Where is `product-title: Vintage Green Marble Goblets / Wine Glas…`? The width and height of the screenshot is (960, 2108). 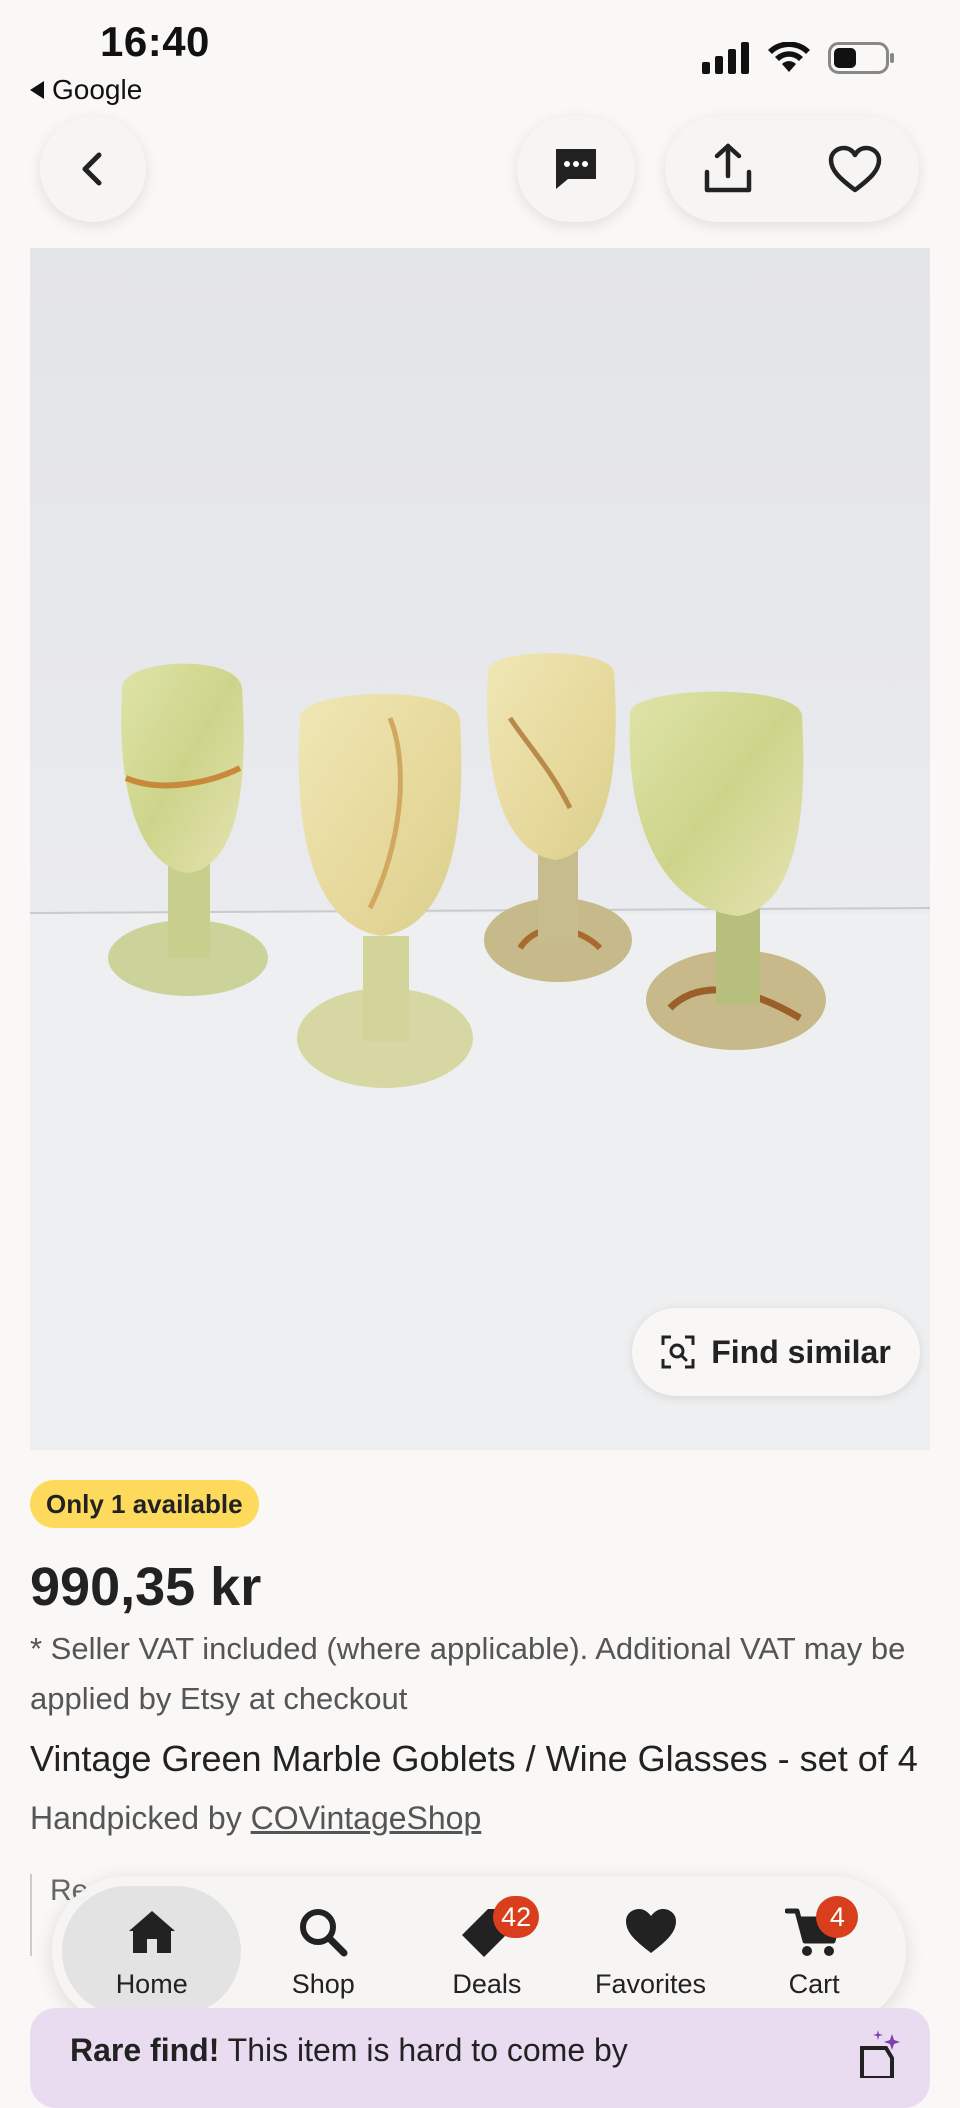
product-title: Vintage Green Marble Goblets / Wine Glas… is located at coordinates (480, 1759).